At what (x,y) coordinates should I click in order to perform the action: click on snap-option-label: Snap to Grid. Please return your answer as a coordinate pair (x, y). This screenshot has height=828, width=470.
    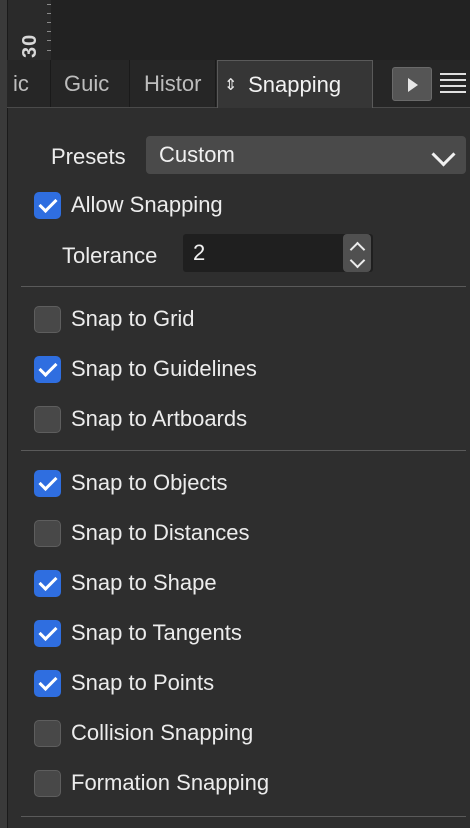
    Looking at the image, I should click on (133, 318).